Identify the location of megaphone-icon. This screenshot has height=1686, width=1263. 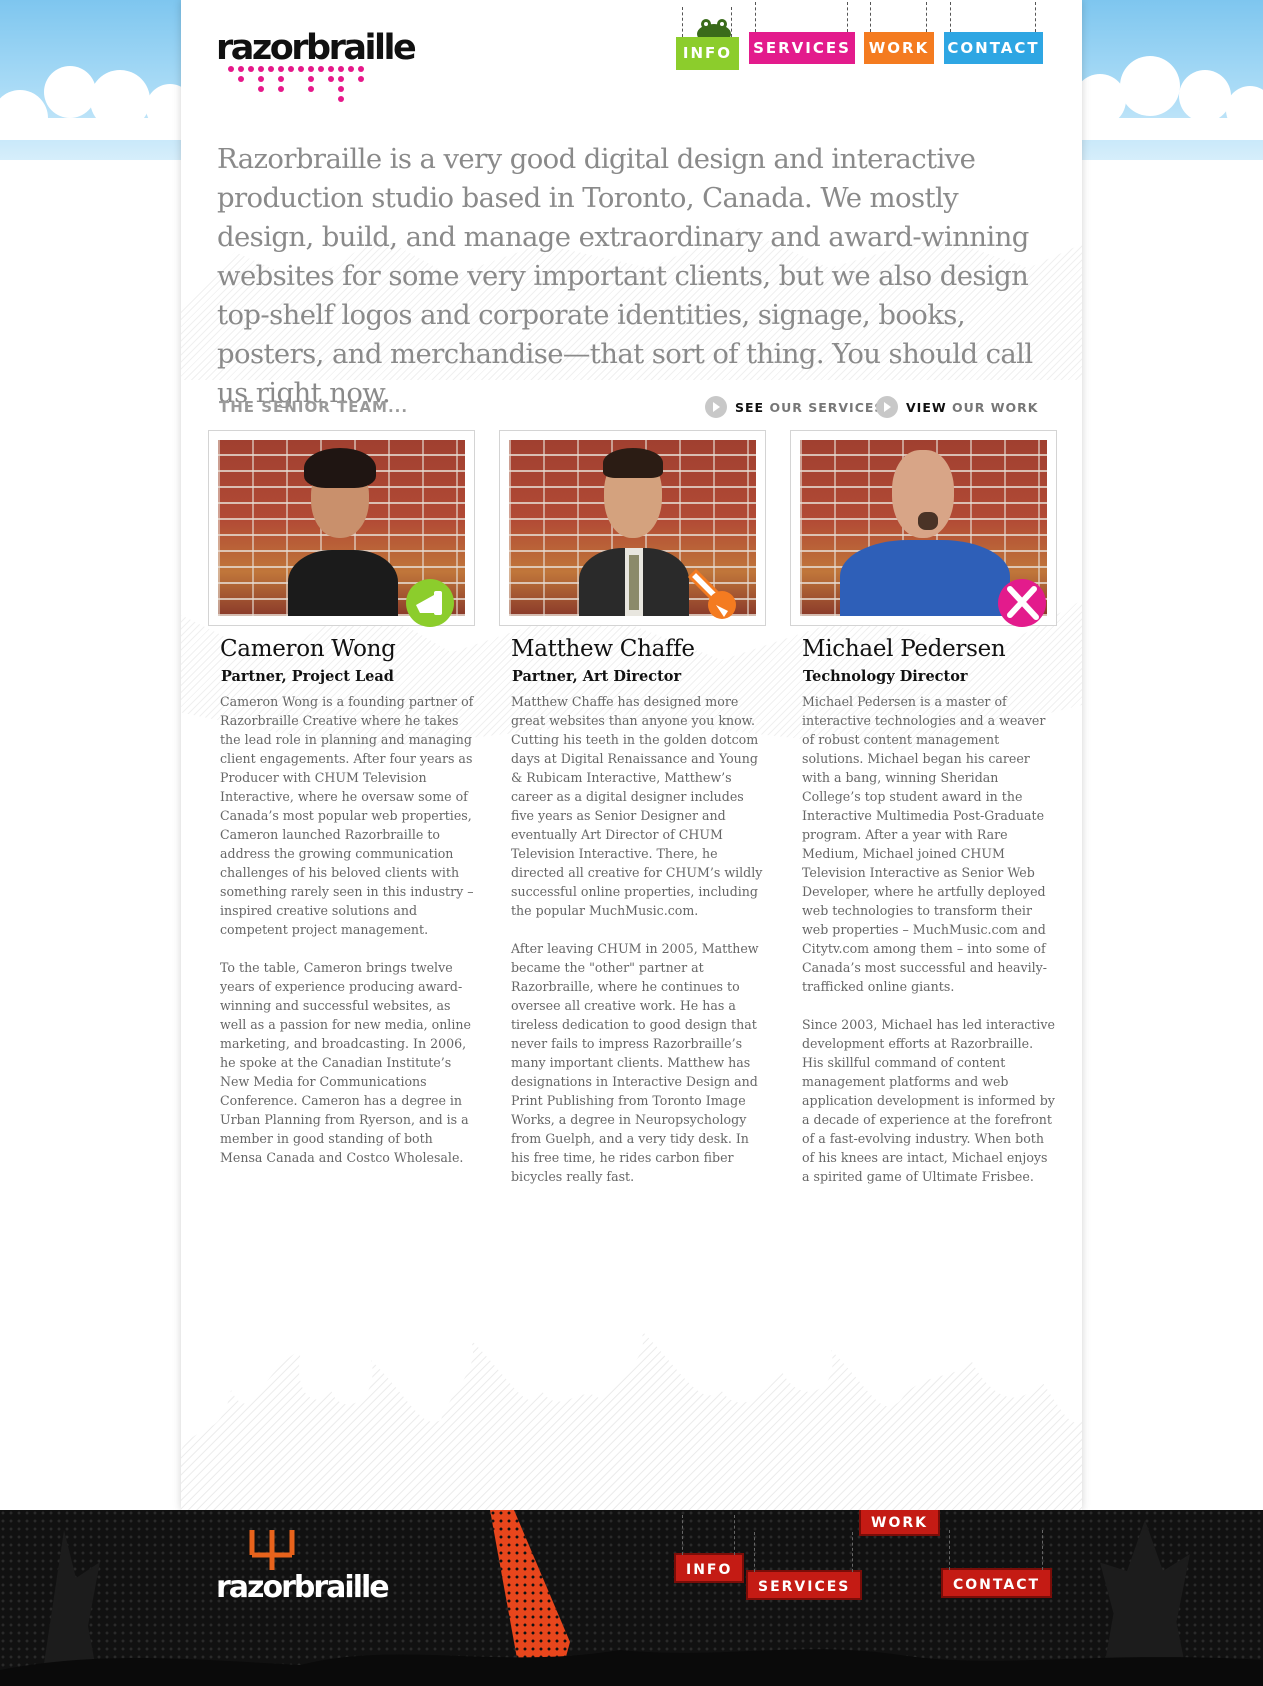
(430, 603).